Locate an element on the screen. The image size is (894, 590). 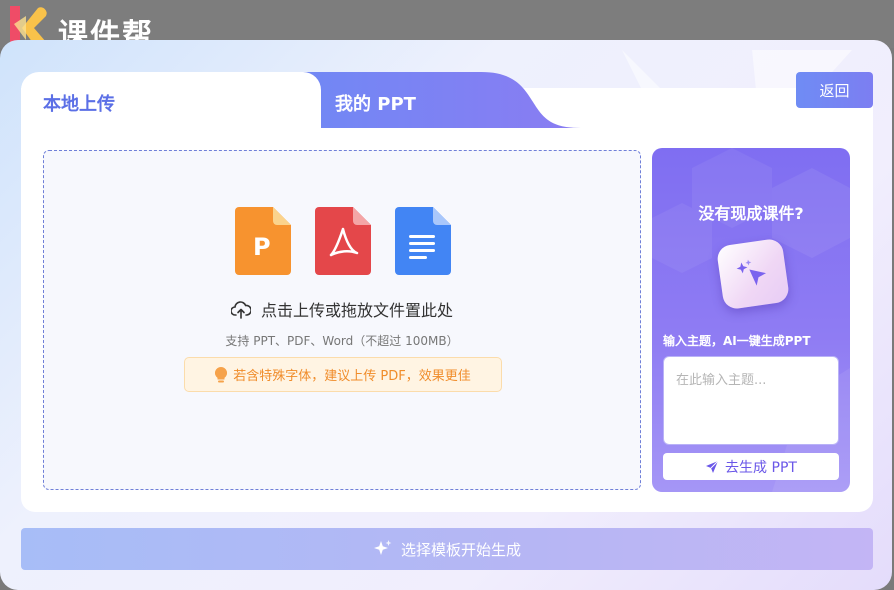
ppt-file-icon: P is located at coordinates (263, 241).